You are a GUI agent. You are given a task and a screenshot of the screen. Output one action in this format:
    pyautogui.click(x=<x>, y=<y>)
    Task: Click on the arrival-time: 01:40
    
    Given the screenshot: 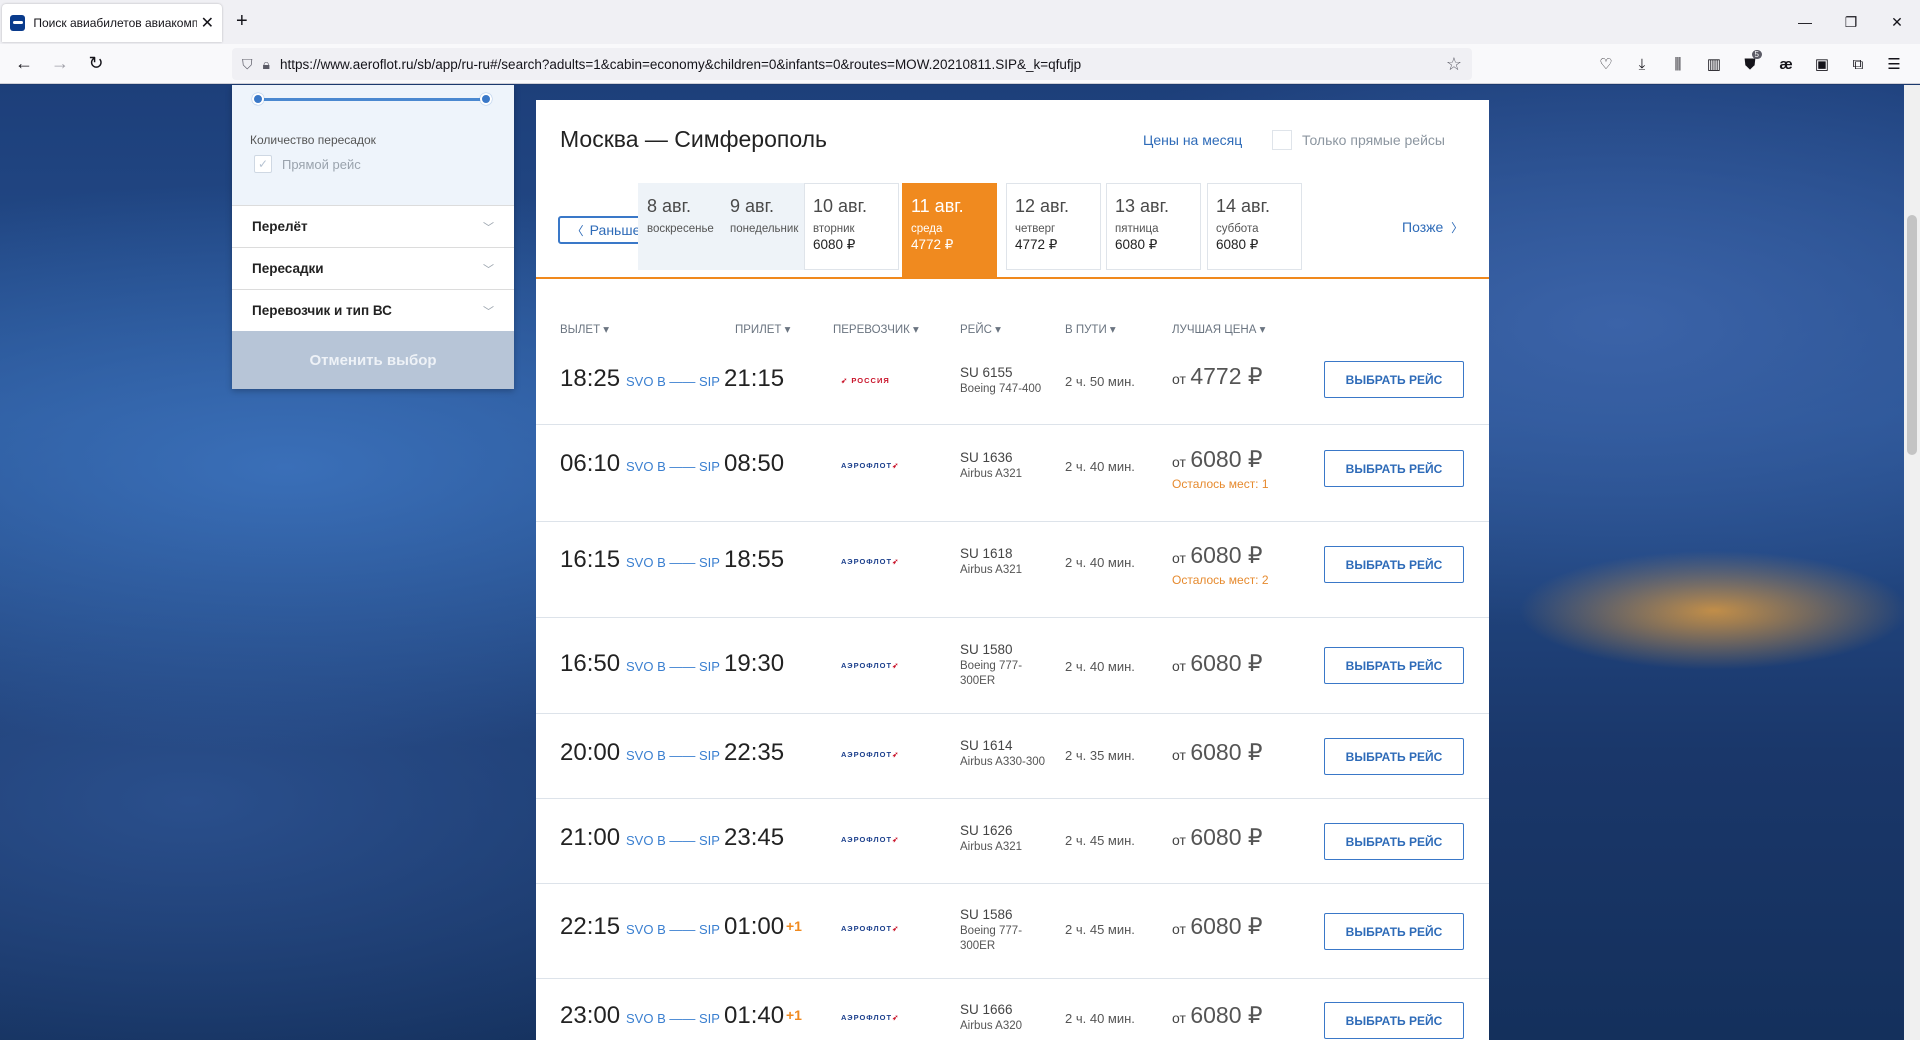 What is the action you would take?
    pyautogui.click(x=754, y=1015)
    